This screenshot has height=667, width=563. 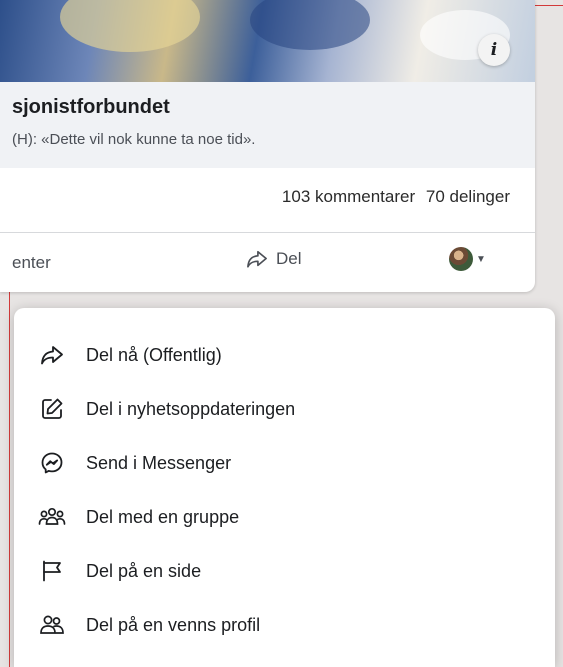 What do you see at coordinates (52, 517) in the screenshot?
I see `group-icon` at bounding box center [52, 517].